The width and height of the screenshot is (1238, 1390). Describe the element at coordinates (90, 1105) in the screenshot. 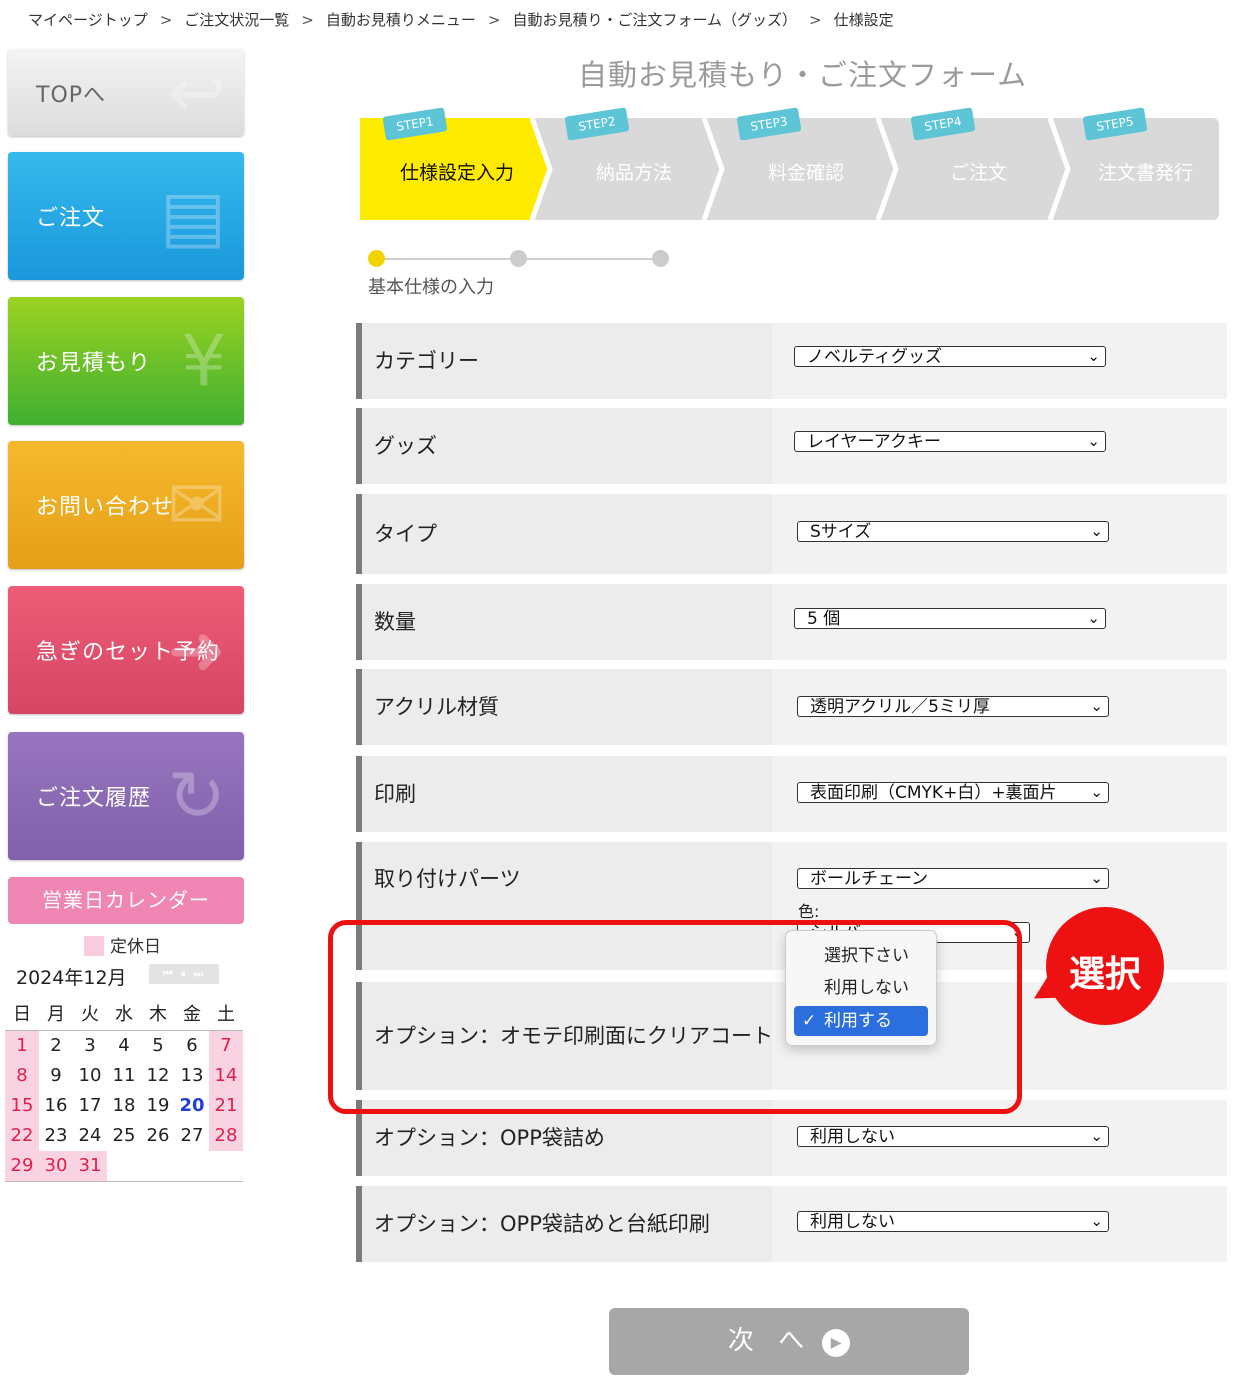

I see `calendar-day: 17` at that location.